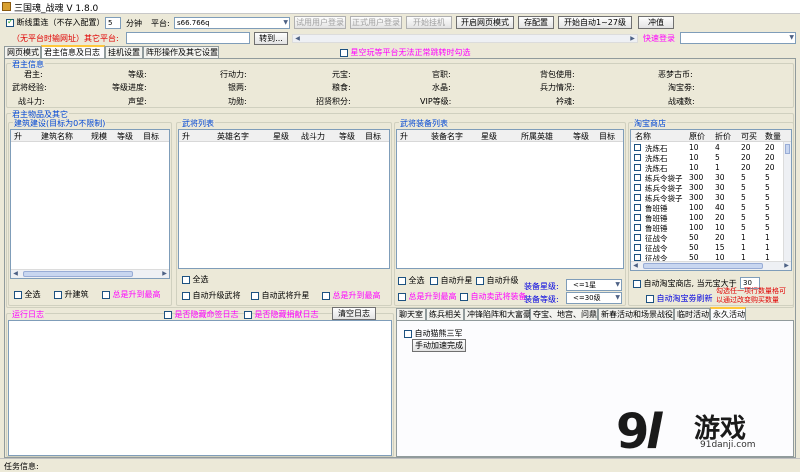 Image resolution: width=800 pixels, height=472 pixels. What do you see at coordinates (405, 52) in the screenshot?
I see `xingkong-checkbox-wrap: 星空玩等平台无法正常跳转时勾选` at bounding box center [405, 52].